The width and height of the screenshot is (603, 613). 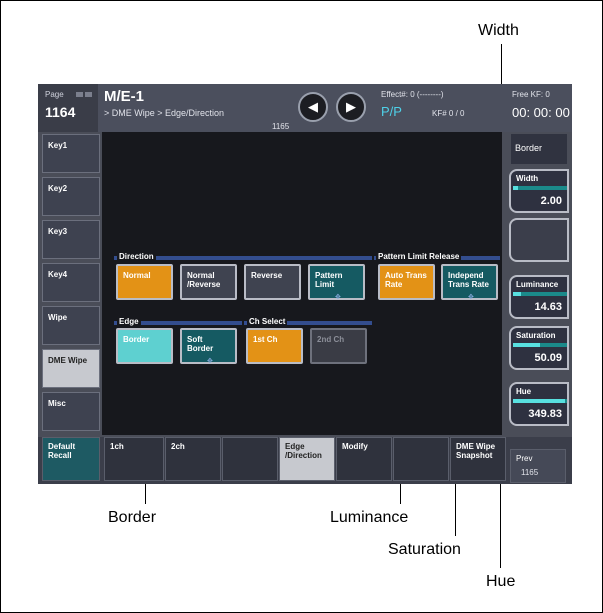 I want to click on auto-trans-rate-button: Auto Trans Rate, so click(x=406, y=282).